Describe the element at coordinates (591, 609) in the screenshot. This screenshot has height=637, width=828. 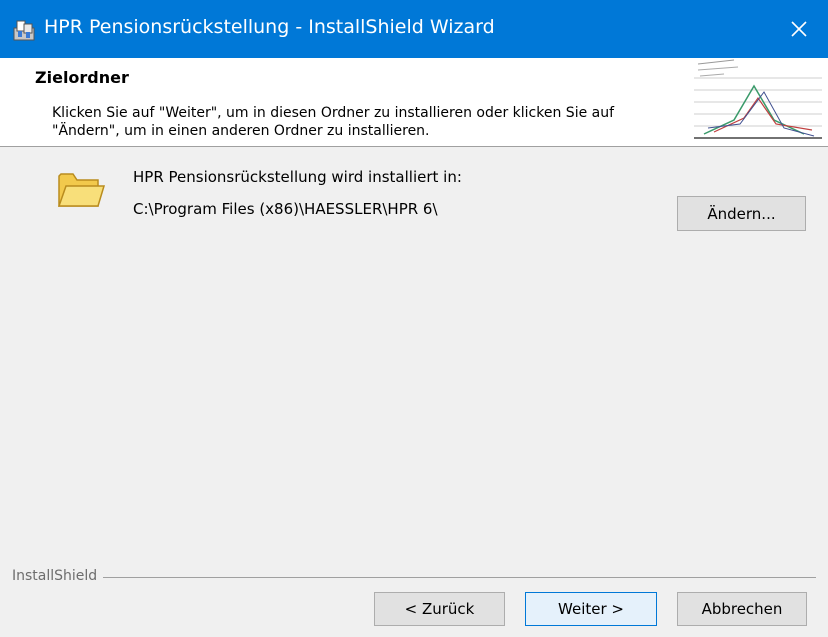
I see `next-button: Weiter >` at that location.